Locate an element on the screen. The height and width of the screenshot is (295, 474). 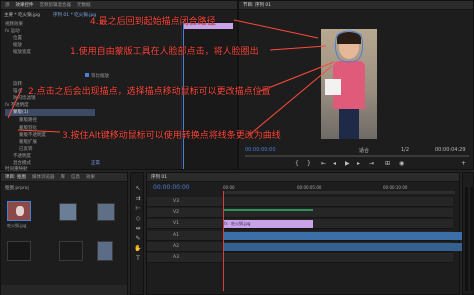
annotation-step-1: 1.使用自由蒙版工具在人脸部点击，将人脸圈出 is located at coordinates (164, 52).